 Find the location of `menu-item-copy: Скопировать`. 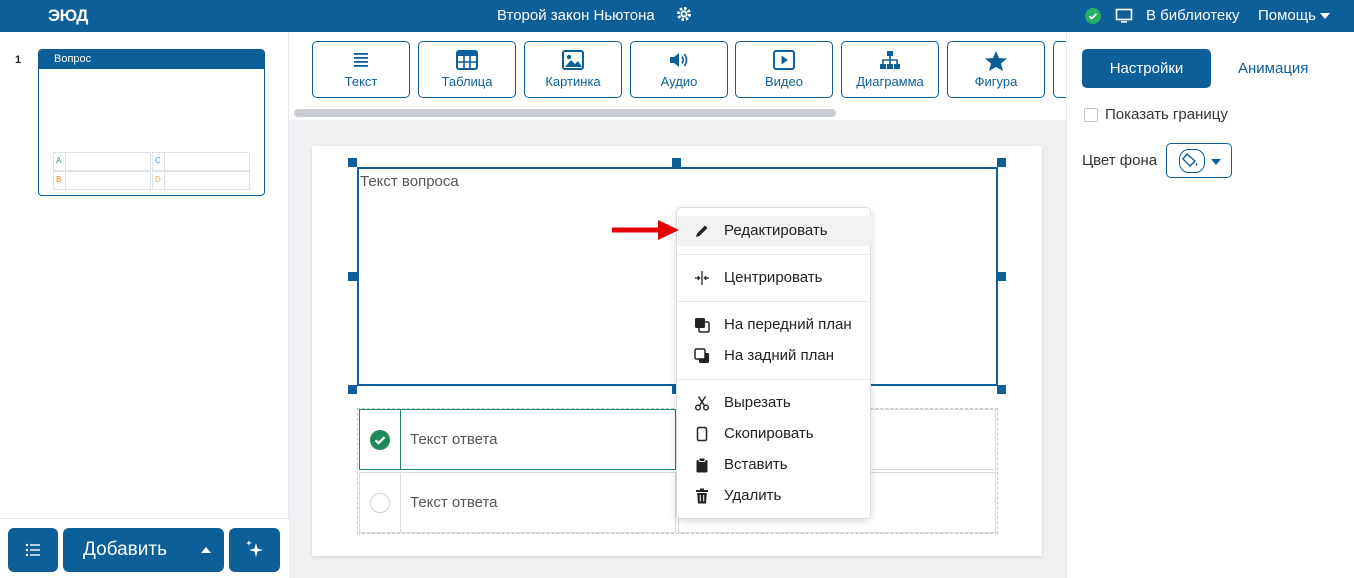

menu-item-copy: Скопировать is located at coordinates (774, 434).